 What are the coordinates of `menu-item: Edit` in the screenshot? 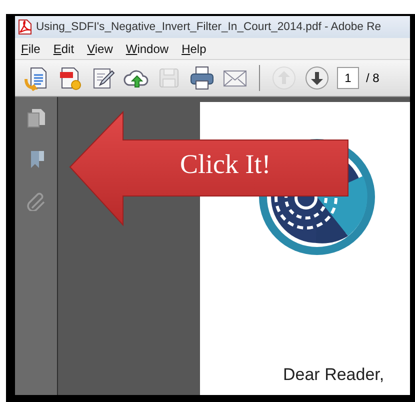 It's located at (63, 49).